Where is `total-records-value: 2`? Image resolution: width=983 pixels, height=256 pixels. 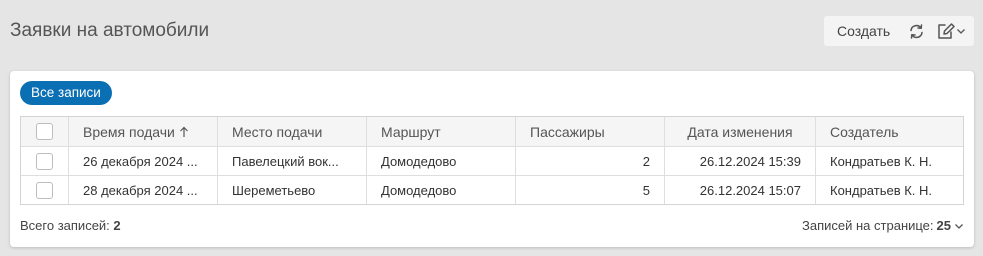 total-records-value: 2 is located at coordinates (117, 225).